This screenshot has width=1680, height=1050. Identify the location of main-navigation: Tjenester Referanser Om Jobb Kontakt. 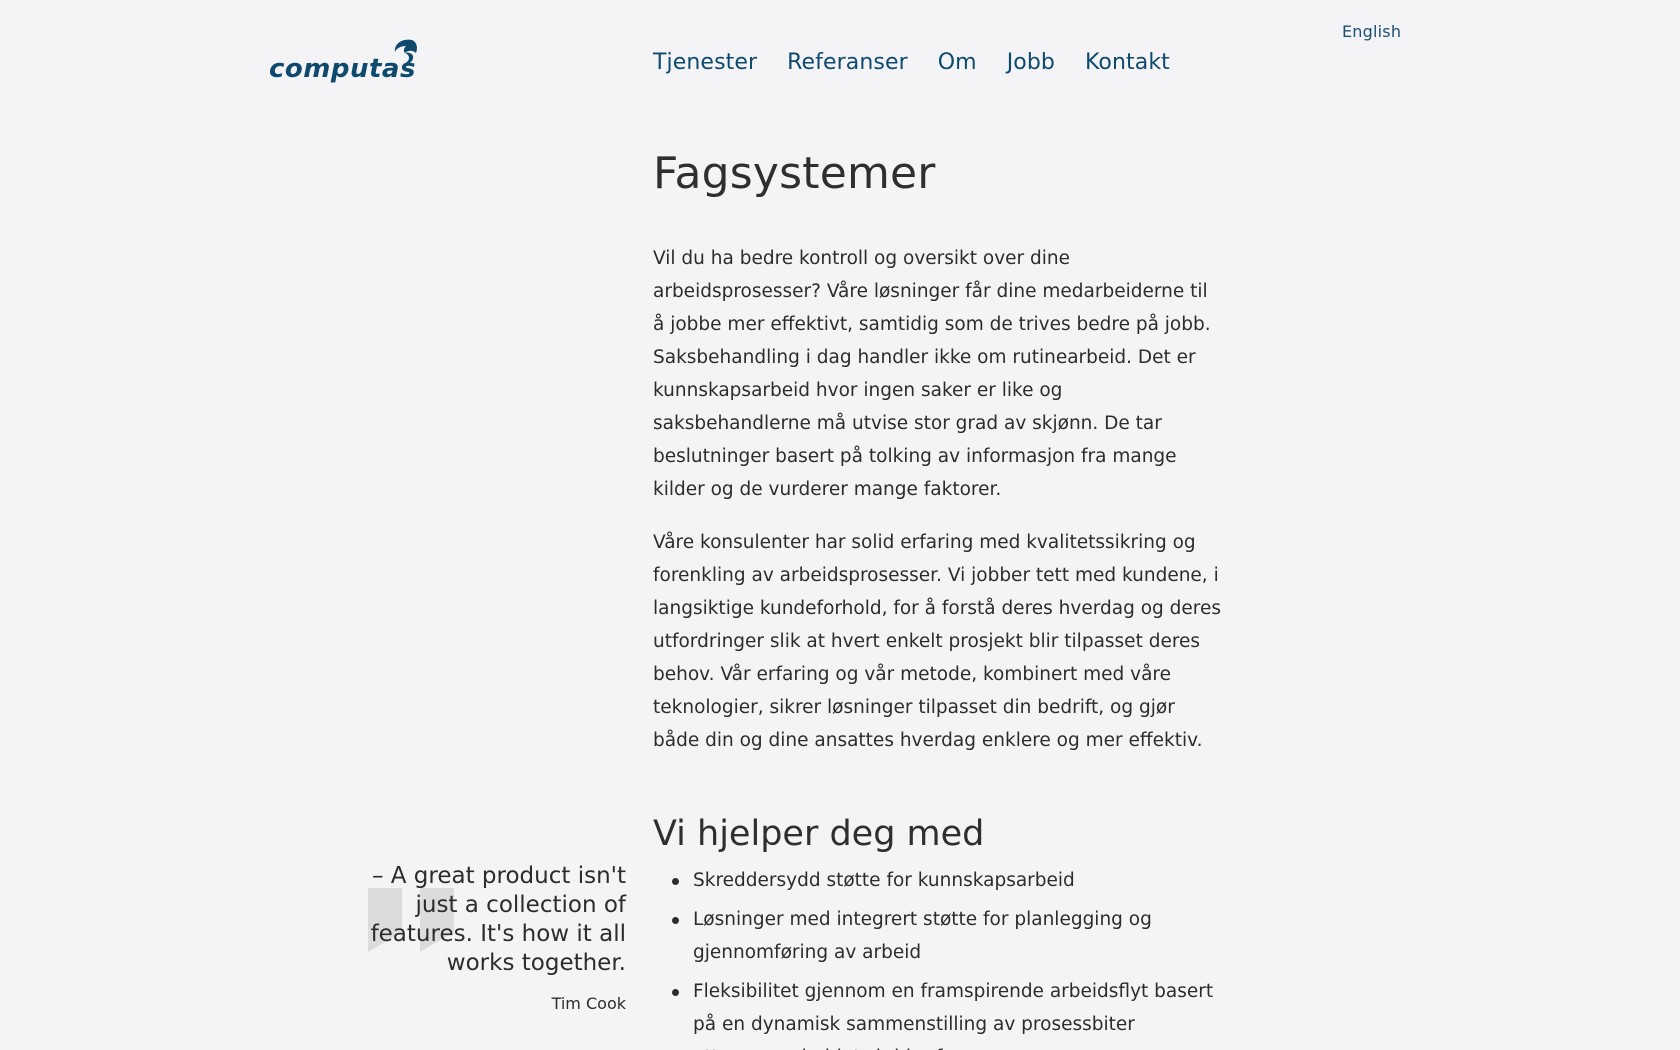
(926, 62).